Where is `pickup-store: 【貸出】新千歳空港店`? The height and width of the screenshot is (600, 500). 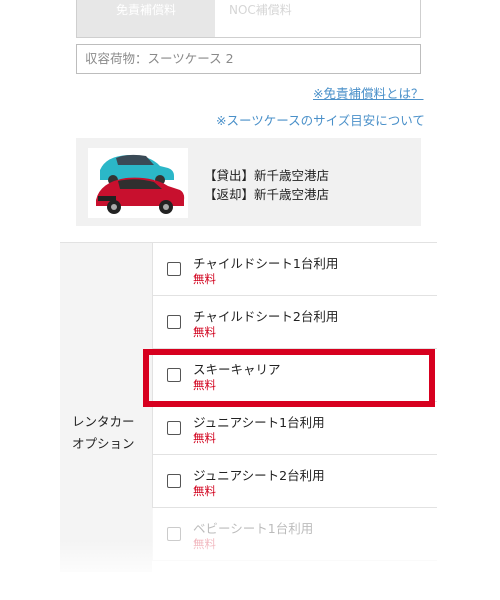
pickup-store: 【貸出】新千歳空港店 is located at coordinates (267, 175).